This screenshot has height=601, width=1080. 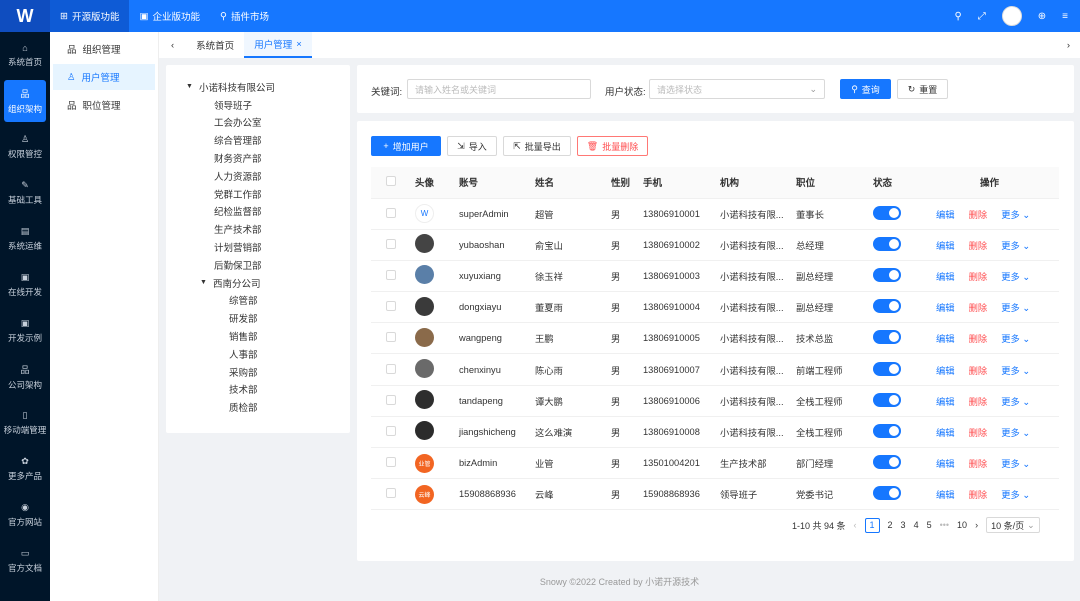 I want to click on tree-node: 工会办公室, so click(x=258, y=123).